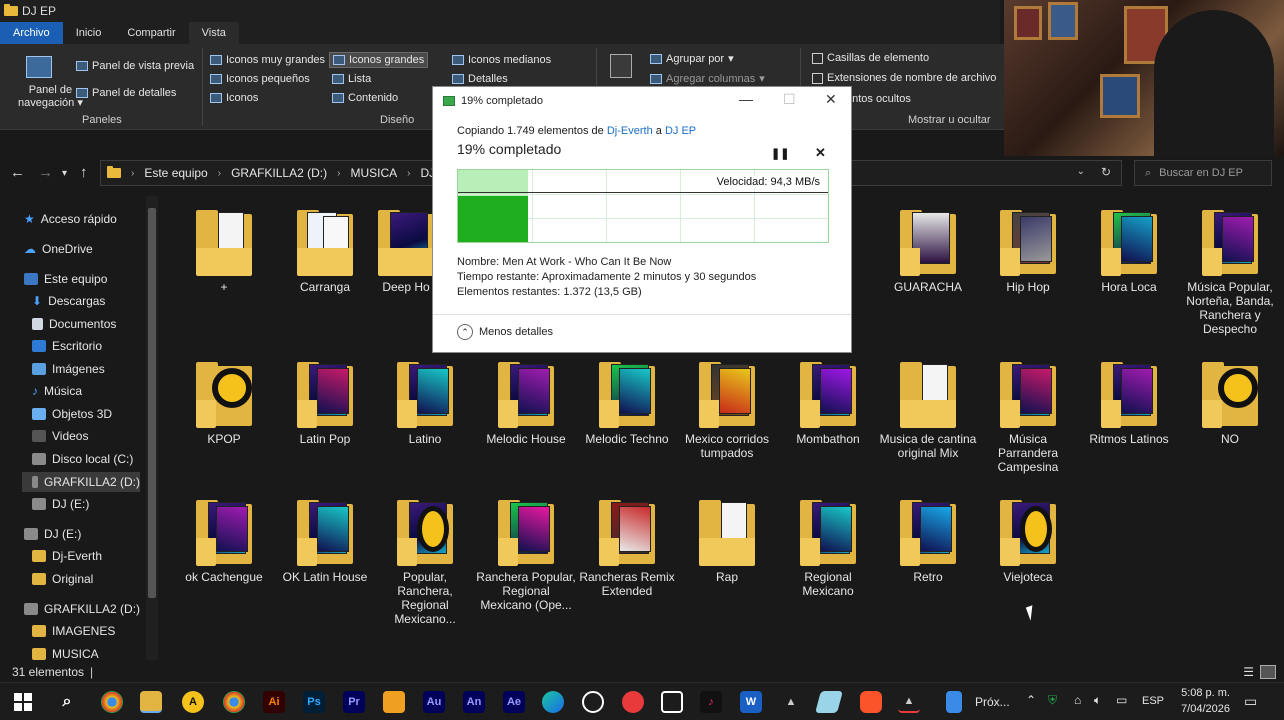 This screenshot has width=1284, height=720. Describe the element at coordinates (314, 702) in the screenshot. I see `photoshop-icon: Ps` at that location.